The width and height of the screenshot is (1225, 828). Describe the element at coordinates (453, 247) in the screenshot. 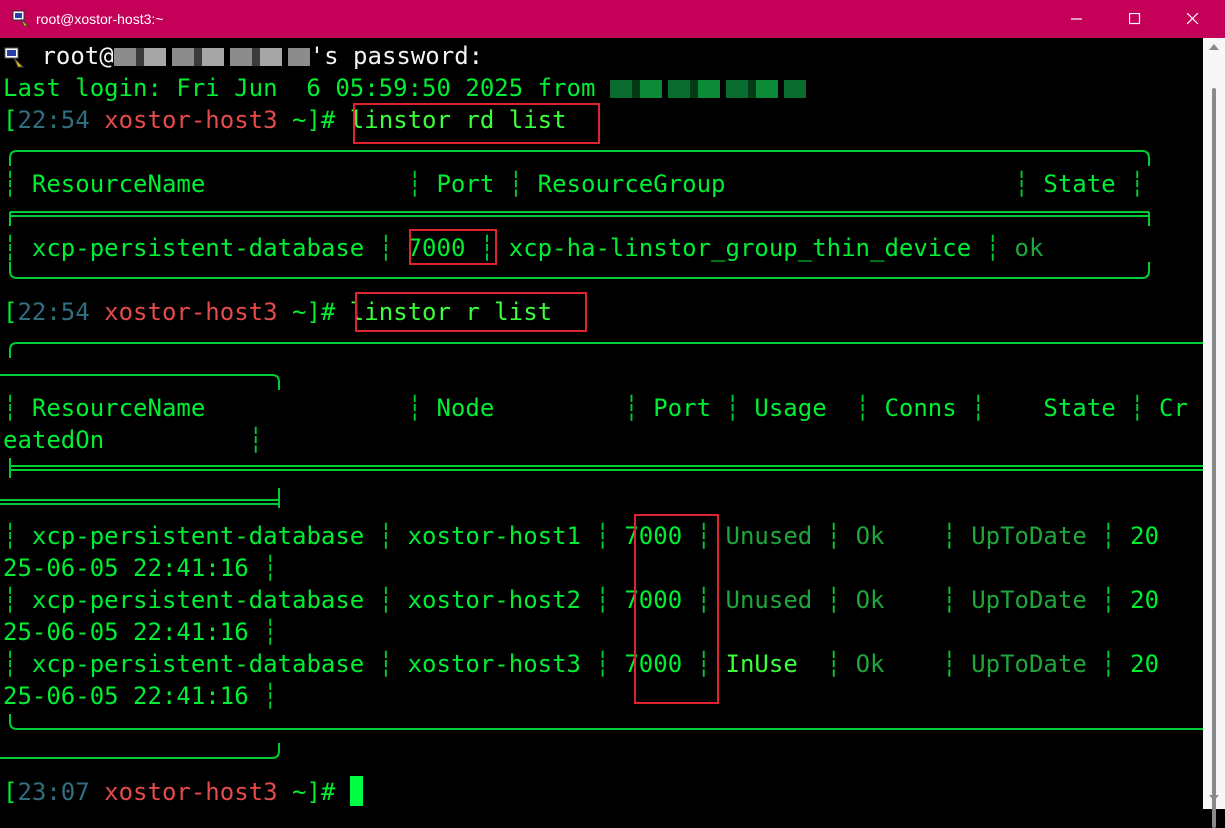

I see `highlight-rd-port` at that location.